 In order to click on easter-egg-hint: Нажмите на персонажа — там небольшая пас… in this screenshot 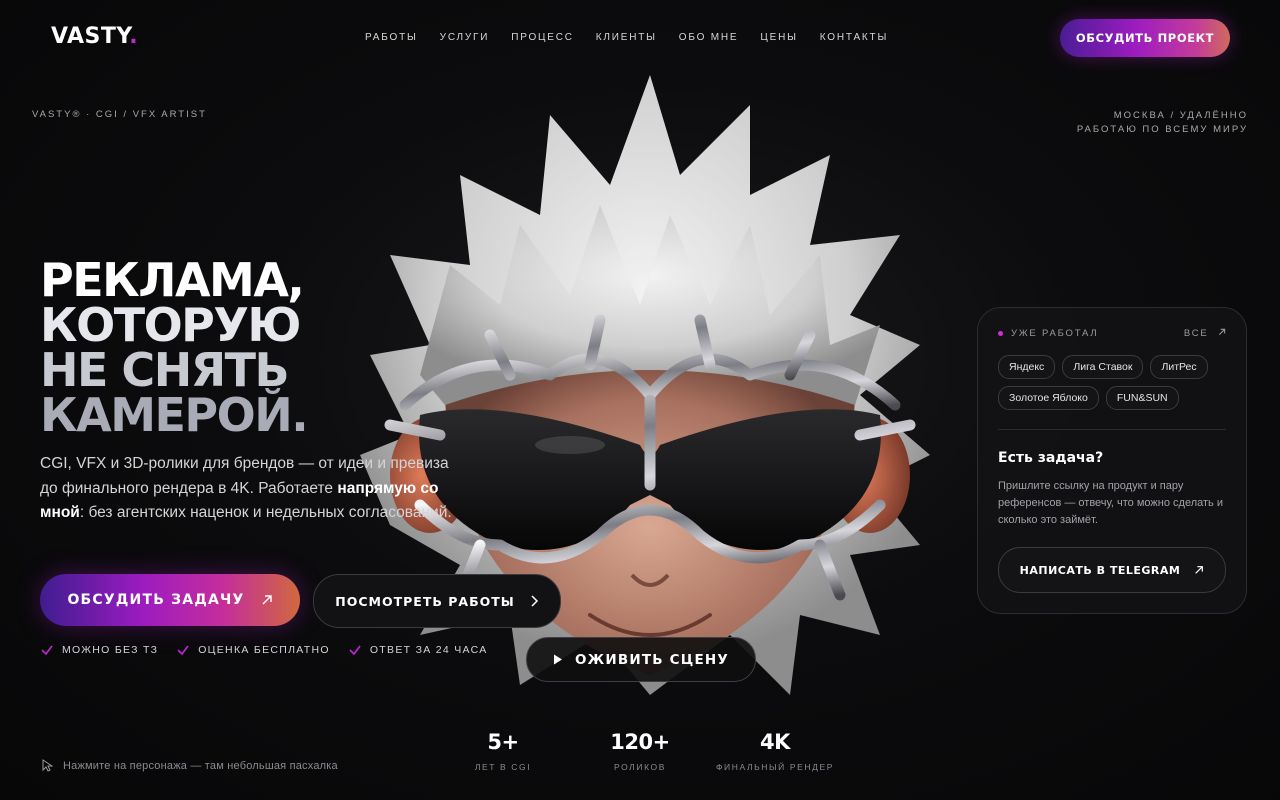, I will do `click(190, 765)`.